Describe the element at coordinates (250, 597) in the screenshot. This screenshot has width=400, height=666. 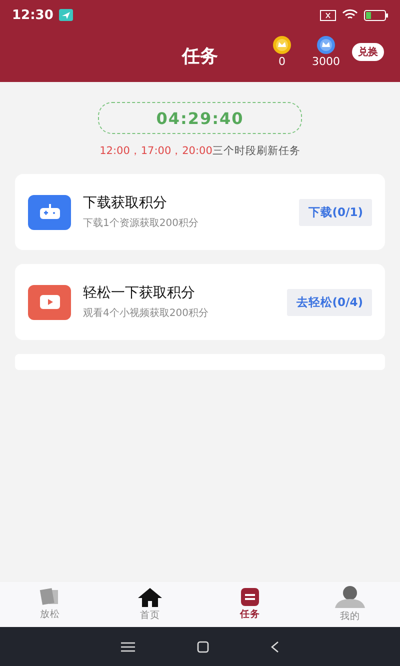
I see `task-icon` at that location.